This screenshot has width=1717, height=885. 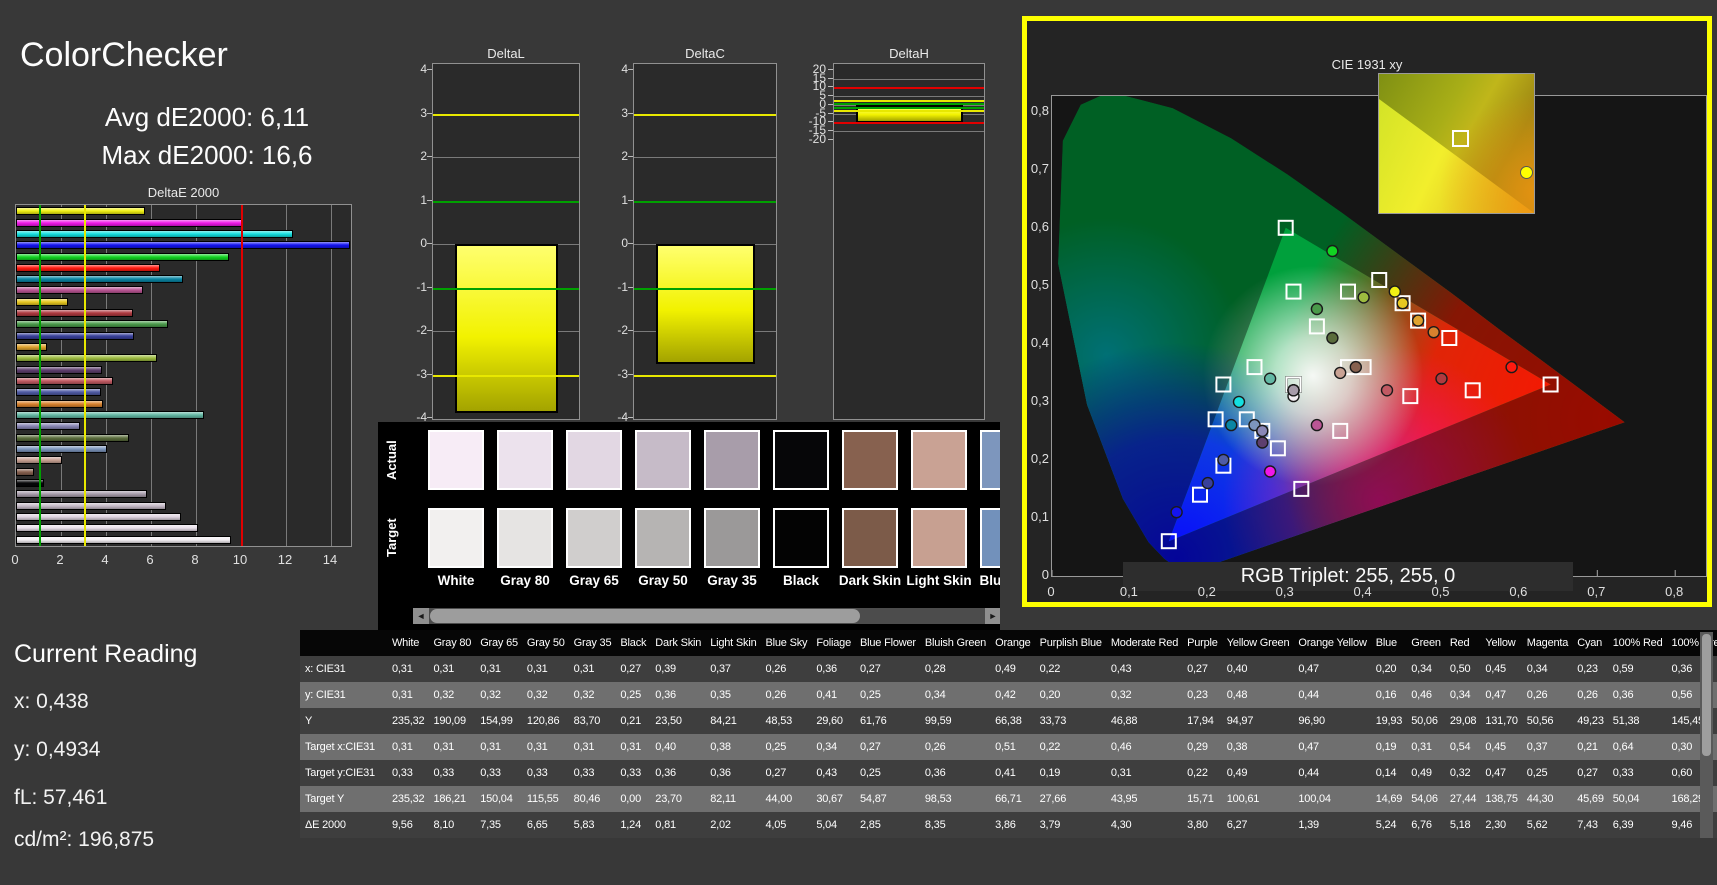 What do you see at coordinates (42, 301) in the screenshot?
I see `deltae-bar-yellow` at bounding box center [42, 301].